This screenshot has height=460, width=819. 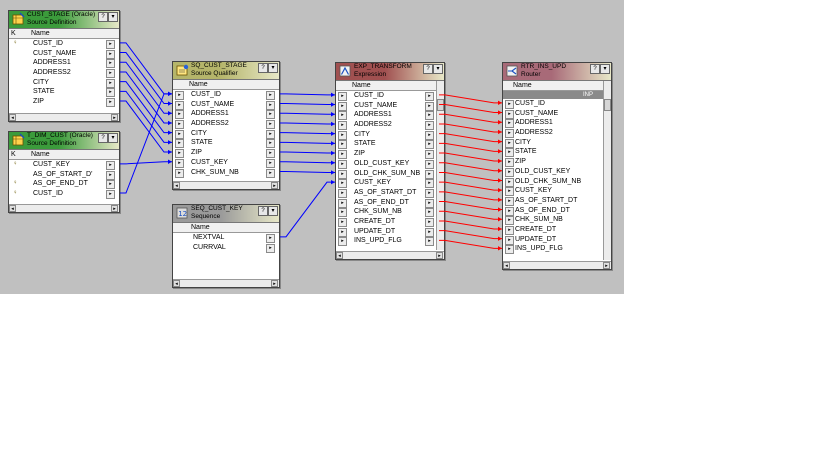 What do you see at coordinates (226, 70) in the screenshot?
I see `transform-header: SQ_CUST_STAGE Source Qualifier? ▾` at bounding box center [226, 70].